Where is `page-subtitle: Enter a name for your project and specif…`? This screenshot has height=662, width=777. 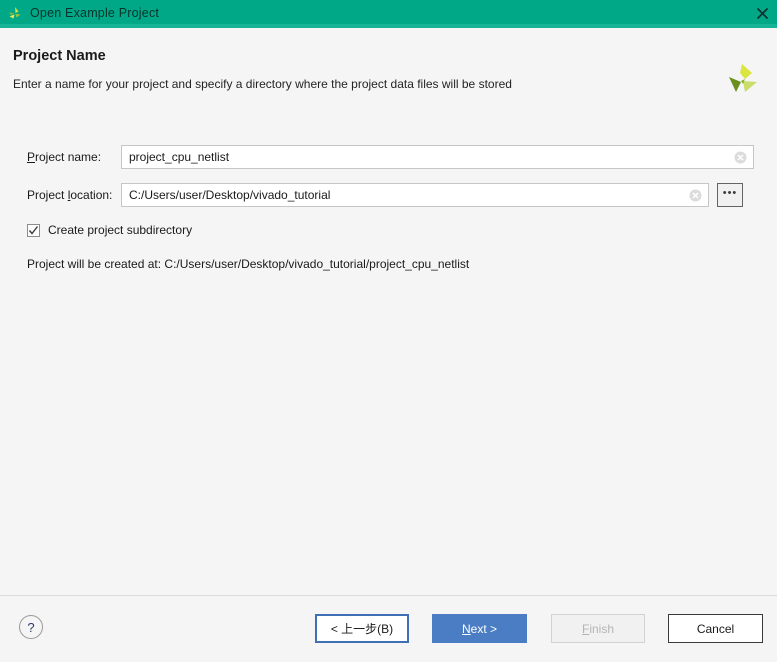 page-subtitle: Enter a name for your project and specif… is located at coordinates (262, 84).